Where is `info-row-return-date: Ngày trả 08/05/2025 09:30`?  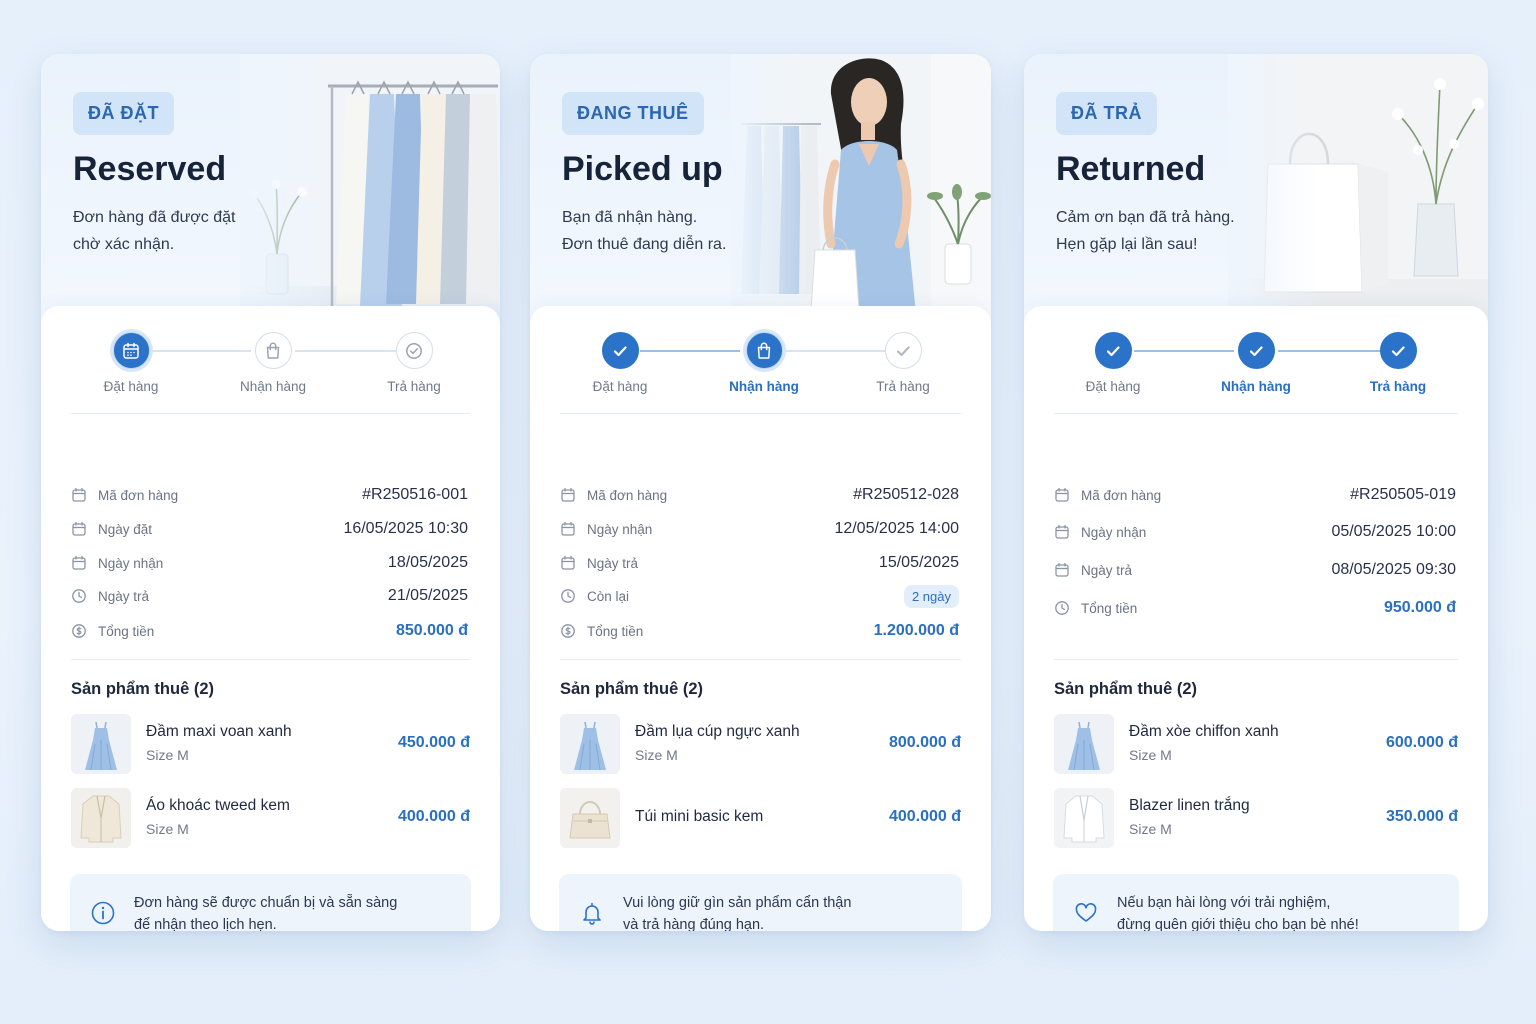
info-row-return-date: Ngày trả 08/05/2025 09:30 is located at coordinates (1255, 570).